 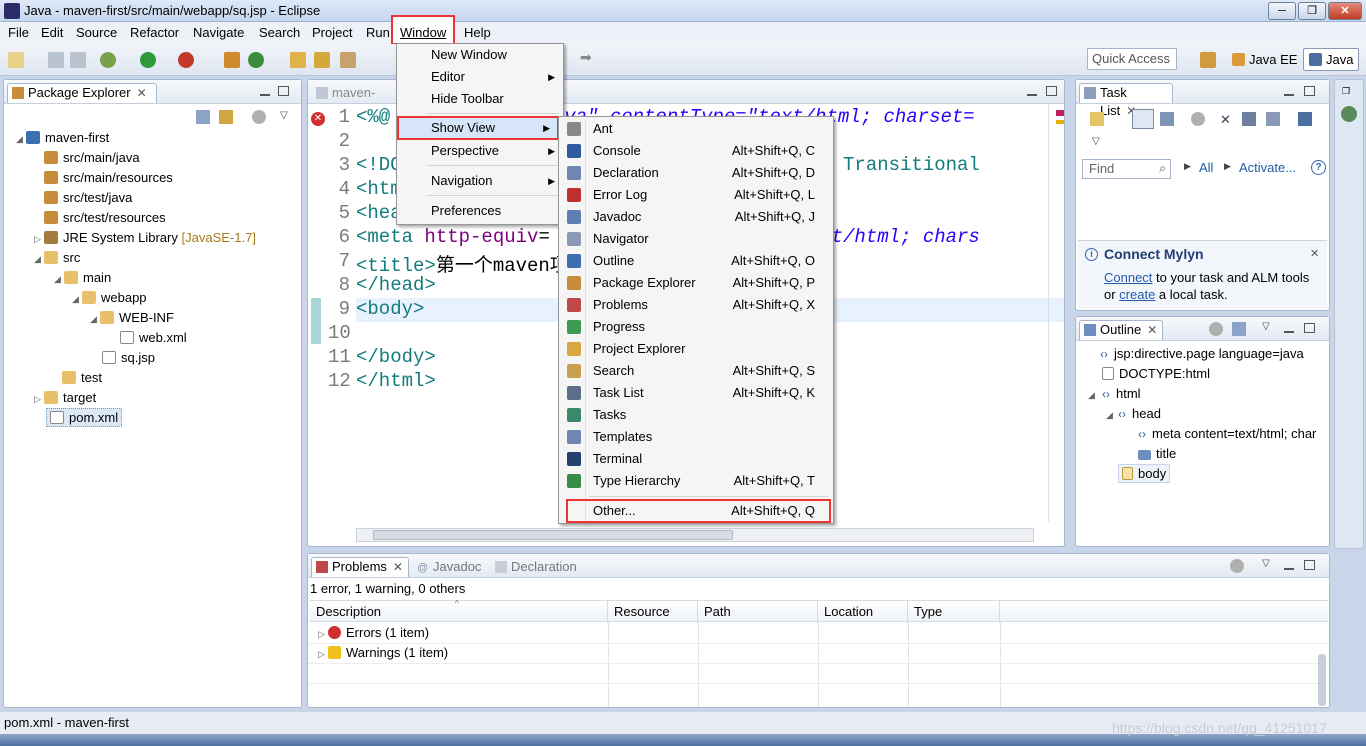 I want to click on view-item-templates: Templates, so click(x=696, y=437).